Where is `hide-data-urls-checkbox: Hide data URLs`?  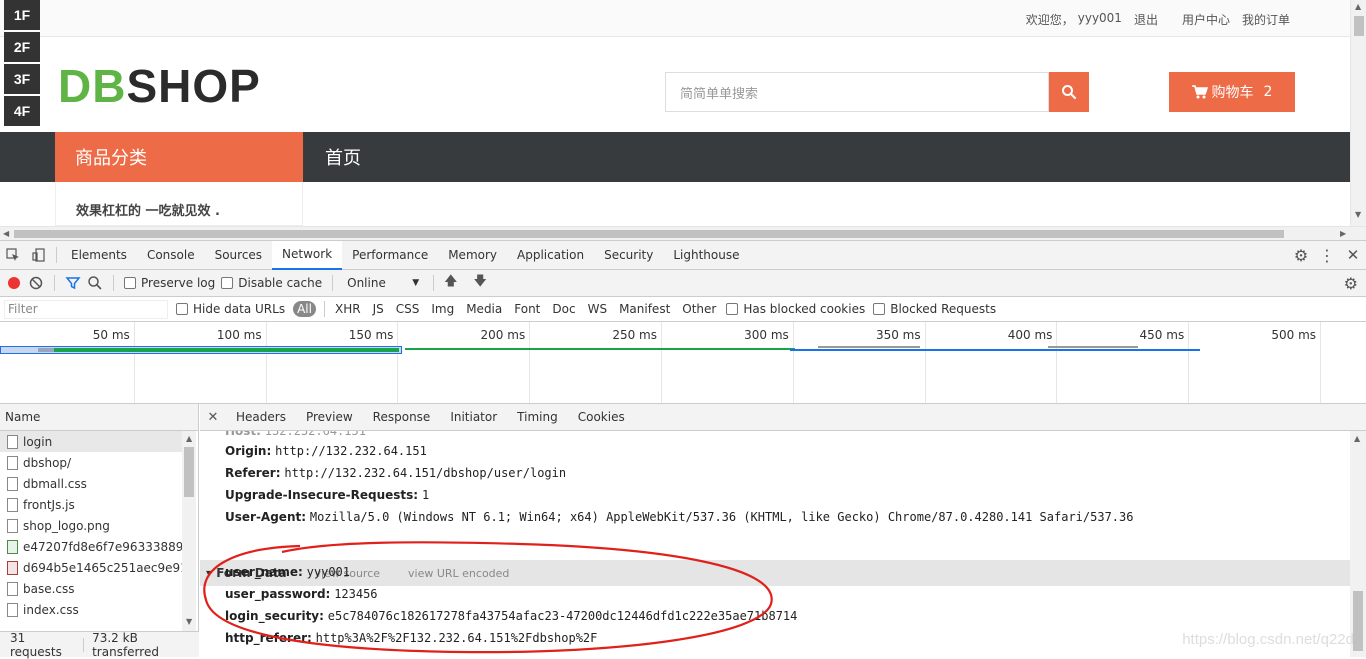 hide-data-urls-checkbox: Hide data URLs is located at coordinates (230, 309).